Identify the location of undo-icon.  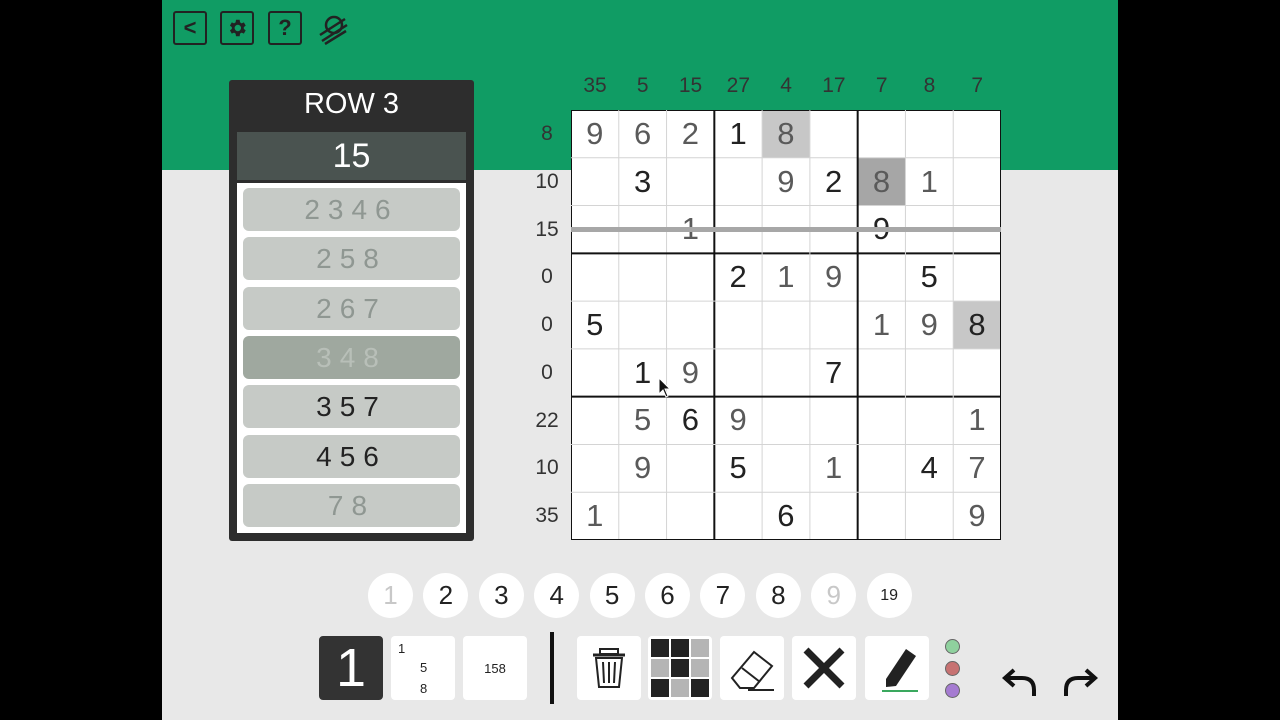
(1020, 682).